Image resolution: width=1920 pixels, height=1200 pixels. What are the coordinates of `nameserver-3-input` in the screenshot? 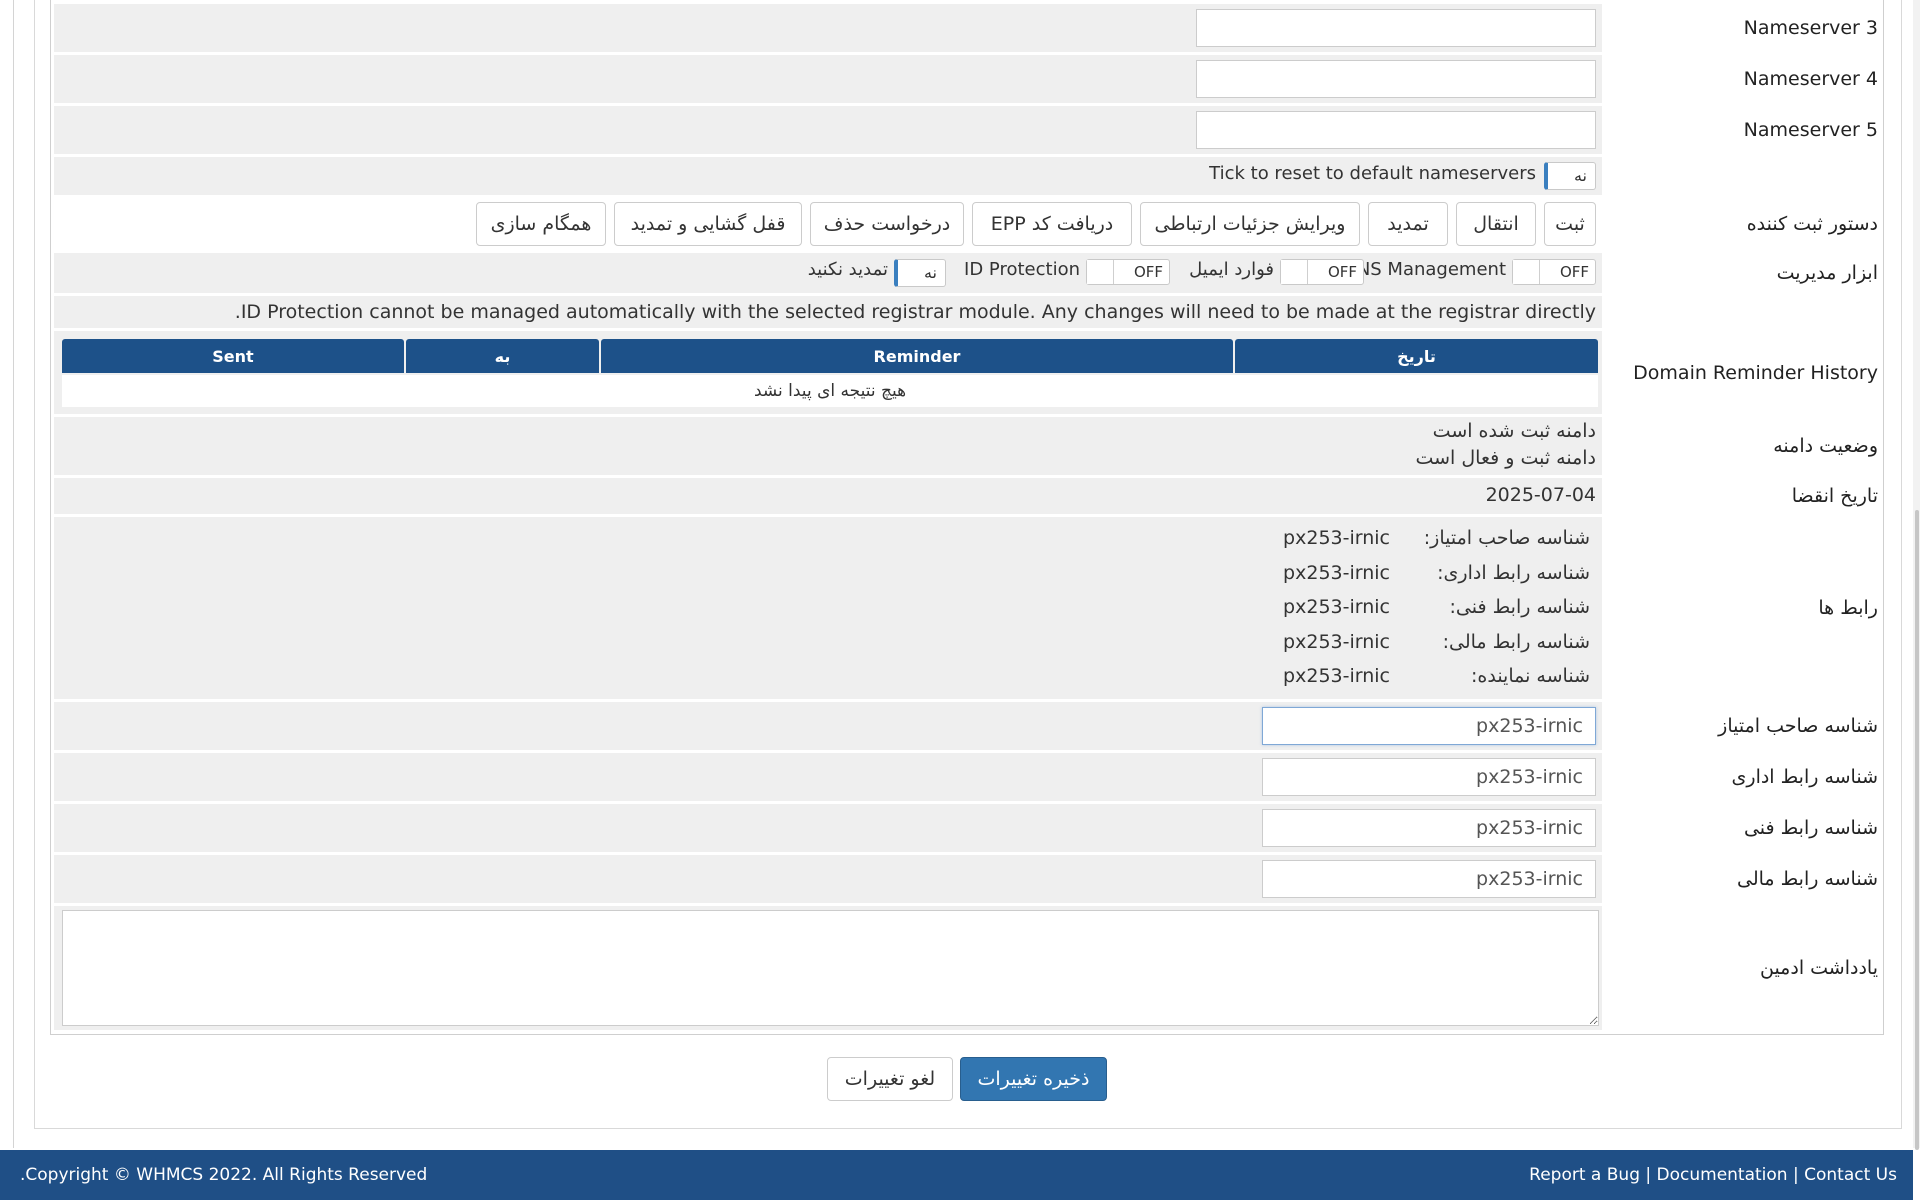 It's located at (1396, 28).